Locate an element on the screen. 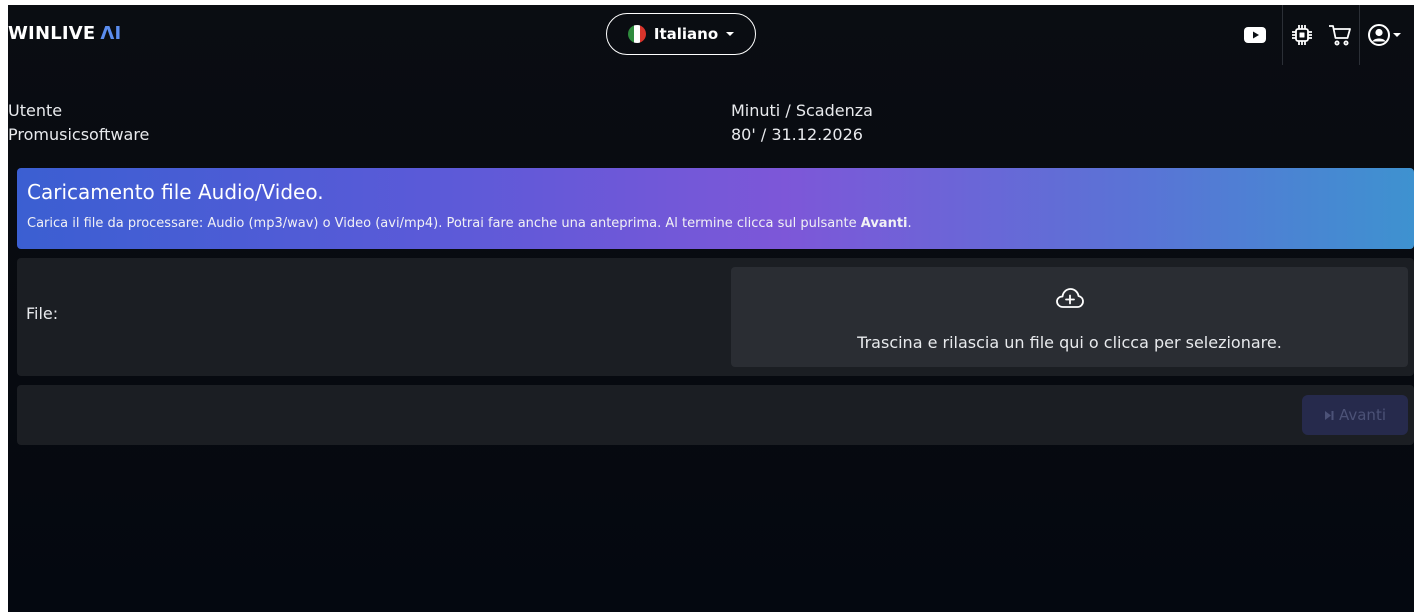  youtube-icon is located at coordinates (1255, 35).